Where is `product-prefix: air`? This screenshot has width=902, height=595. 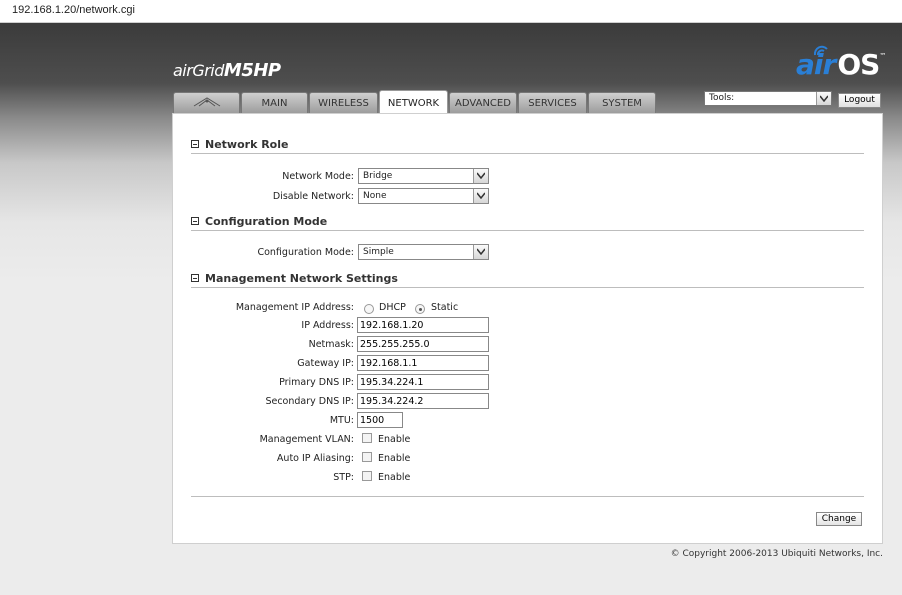
product-prefix: air is located at coordinates (183, 70).